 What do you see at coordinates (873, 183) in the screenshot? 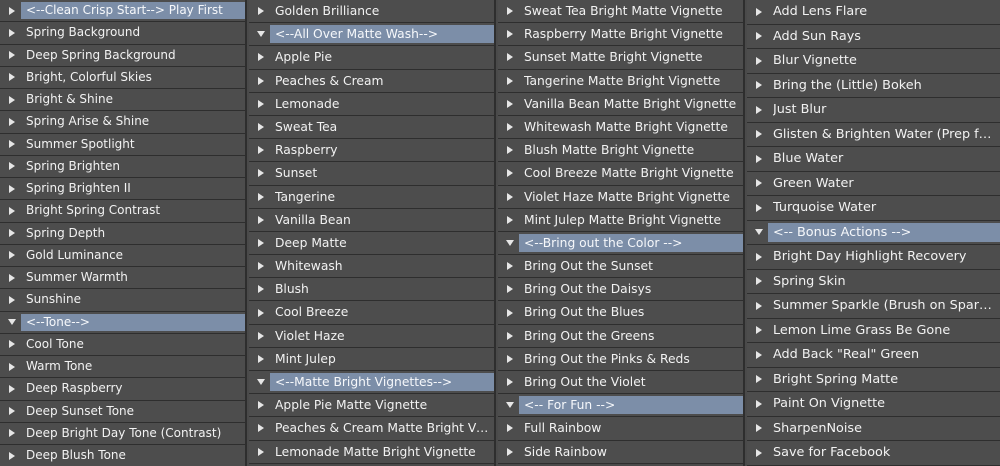
I see `action-item: Green Water` at bounding box center [873, 183].